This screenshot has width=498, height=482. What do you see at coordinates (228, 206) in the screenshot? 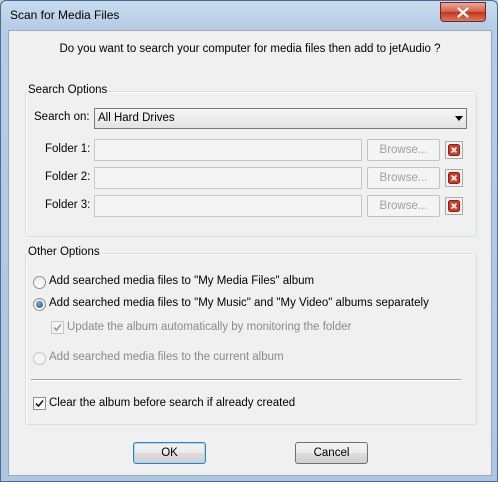
I see `folder-3-input` at bounding box center [228, 206].